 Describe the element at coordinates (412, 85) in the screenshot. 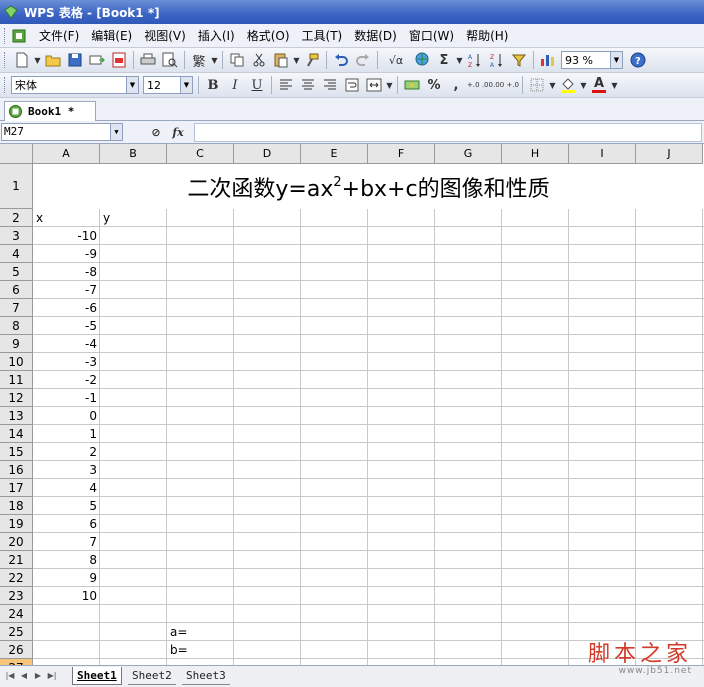

I see `currency-style-icon` at that location.